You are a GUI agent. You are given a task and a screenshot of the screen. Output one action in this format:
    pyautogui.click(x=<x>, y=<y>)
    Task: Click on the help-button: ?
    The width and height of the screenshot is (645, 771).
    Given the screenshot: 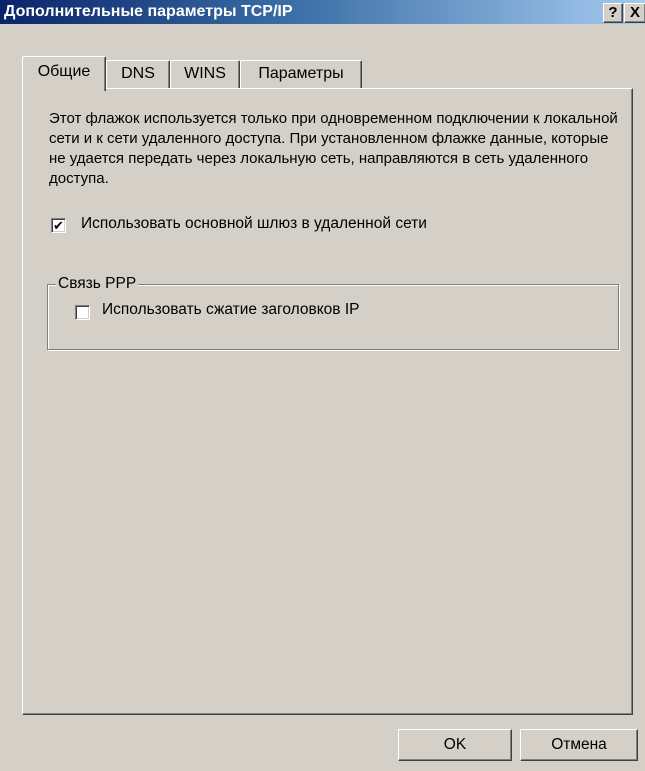 What is the action you would take?
    pyautogui.click(x=613, y=13)
    